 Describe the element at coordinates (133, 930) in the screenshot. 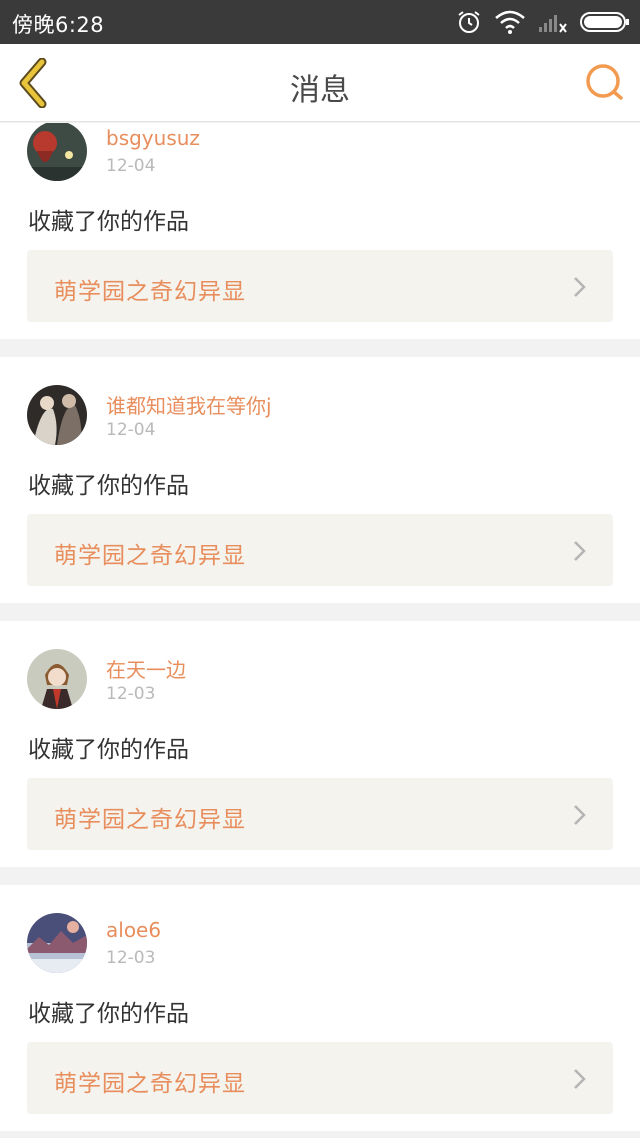

I see `username: aloe6` at that location.